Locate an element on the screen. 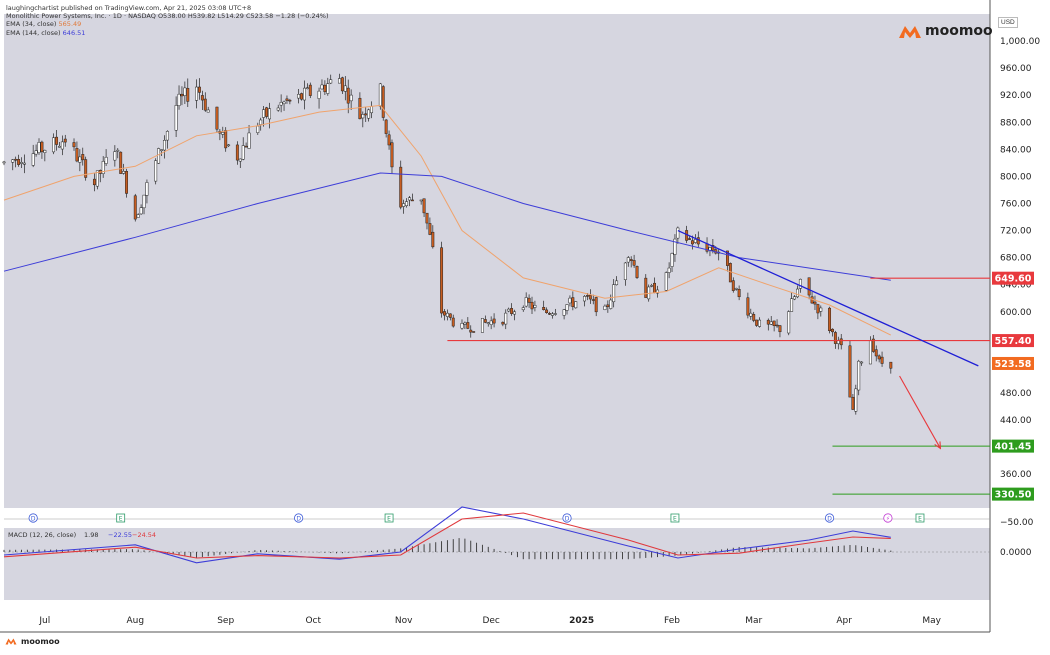 This screenshot has width=1050, height=655. macd-title: MACD (12, 26, close) is located at coordinates (42, 535).